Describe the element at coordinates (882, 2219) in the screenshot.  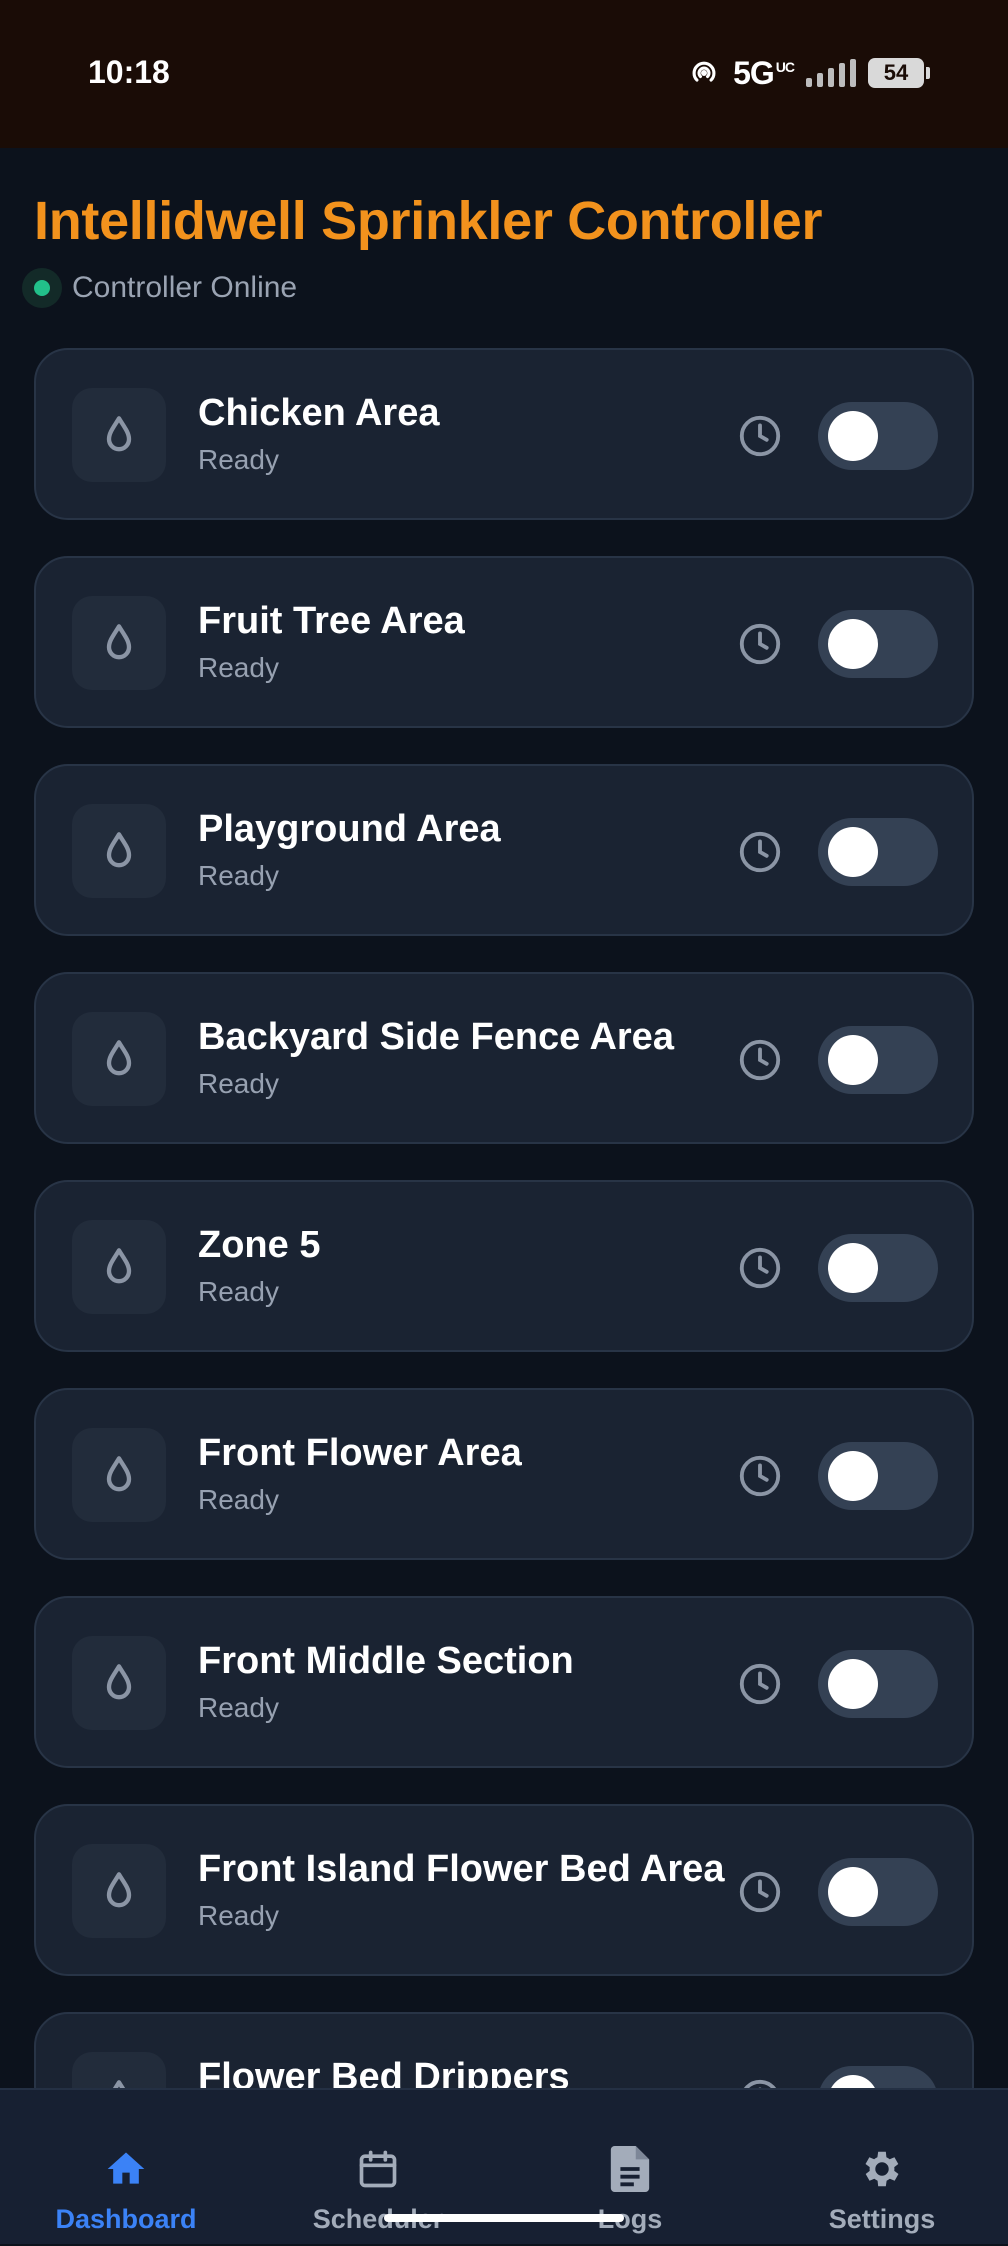
I see `nav-settings-label: Settings` at that location.